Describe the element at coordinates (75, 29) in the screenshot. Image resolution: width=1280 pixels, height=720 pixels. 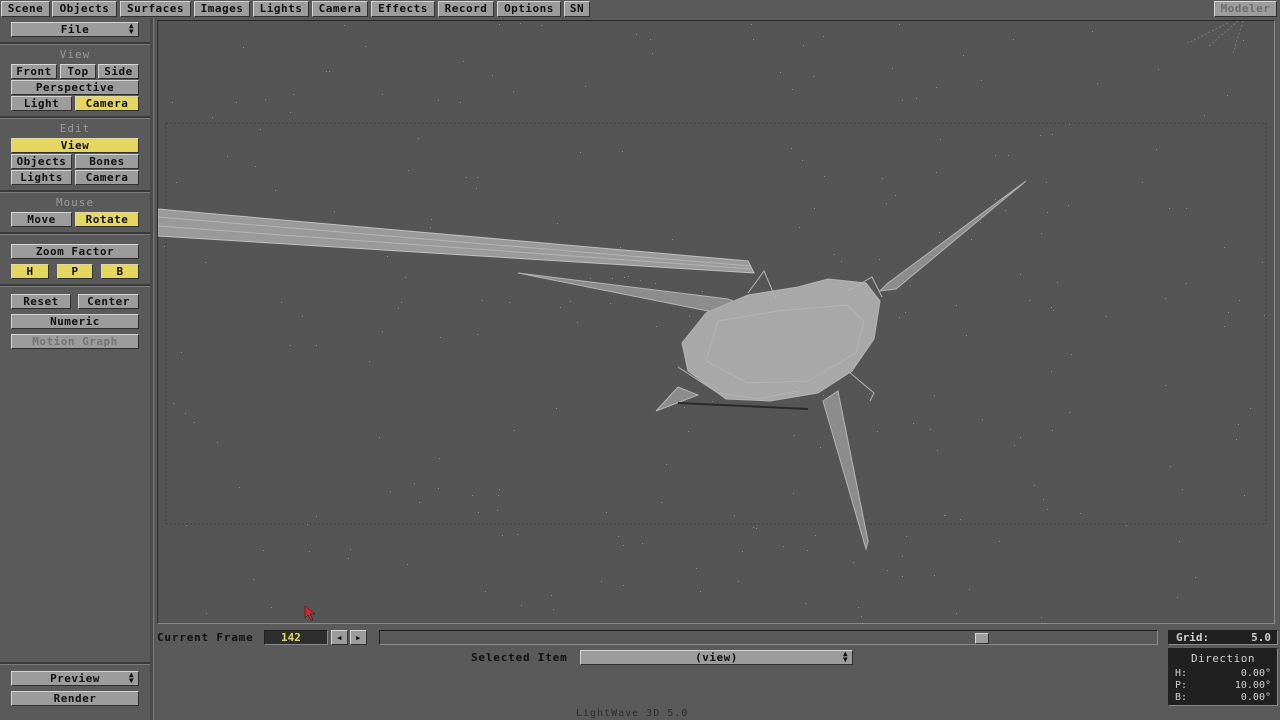
I see `file-menu-button: File ▲ ▼` at that location.